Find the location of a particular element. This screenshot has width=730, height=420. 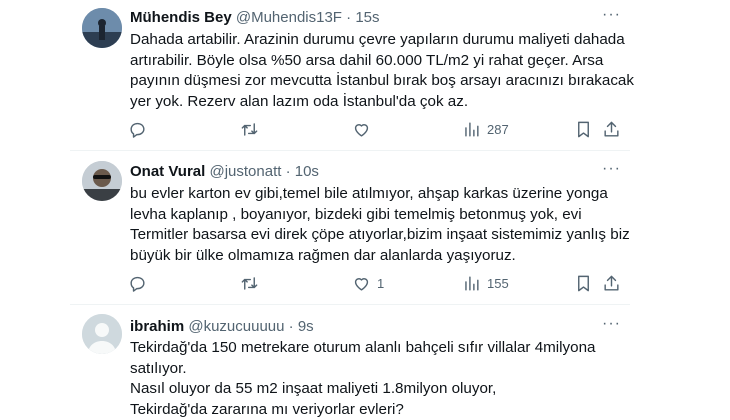

tweet-header: Onat Vural @justonatt · 10s is located at coordinates (224, 171).